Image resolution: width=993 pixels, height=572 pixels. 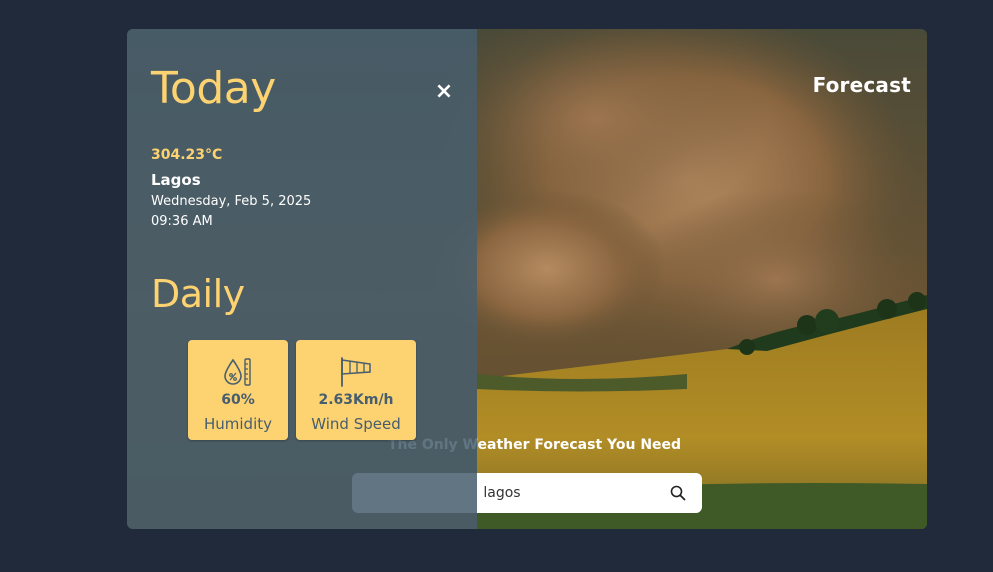 I want to click on current-time: 09:36 AM, so click(x=182, y=221).